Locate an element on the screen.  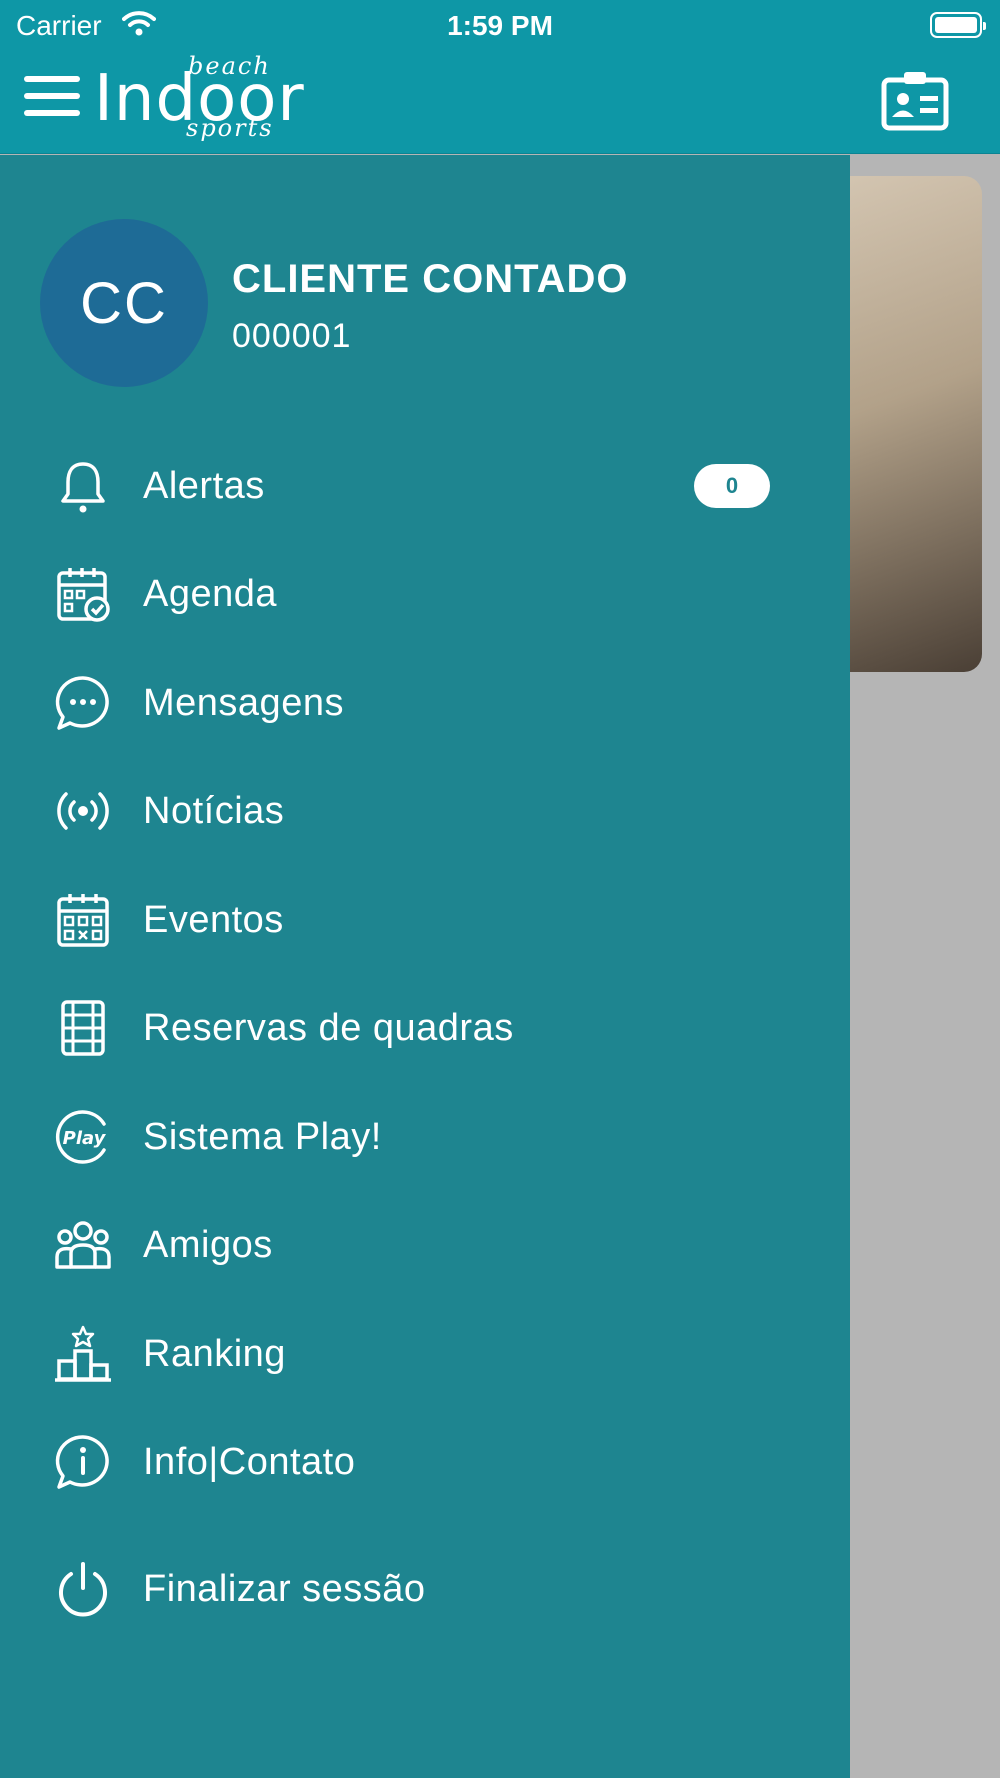
play-logo-icon: Play is located at coordinates (83, 1137).